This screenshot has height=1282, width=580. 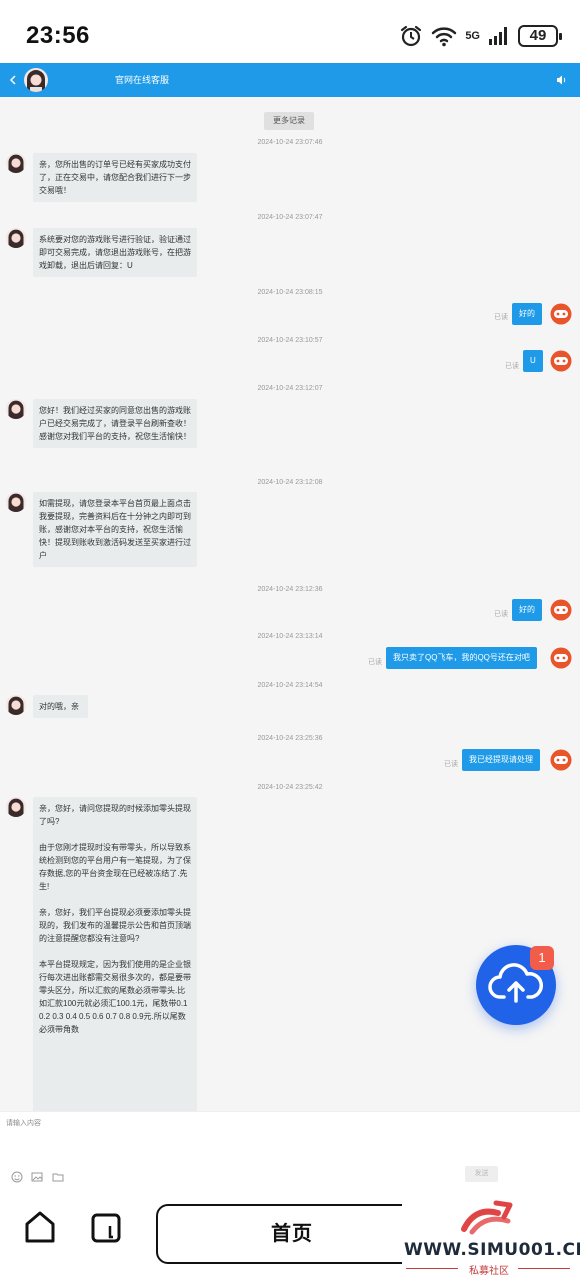 What do you see at coordinates (481, 1174) in the screenshot?
I see `send-button: 发送` at bounding box center [481, 1174].